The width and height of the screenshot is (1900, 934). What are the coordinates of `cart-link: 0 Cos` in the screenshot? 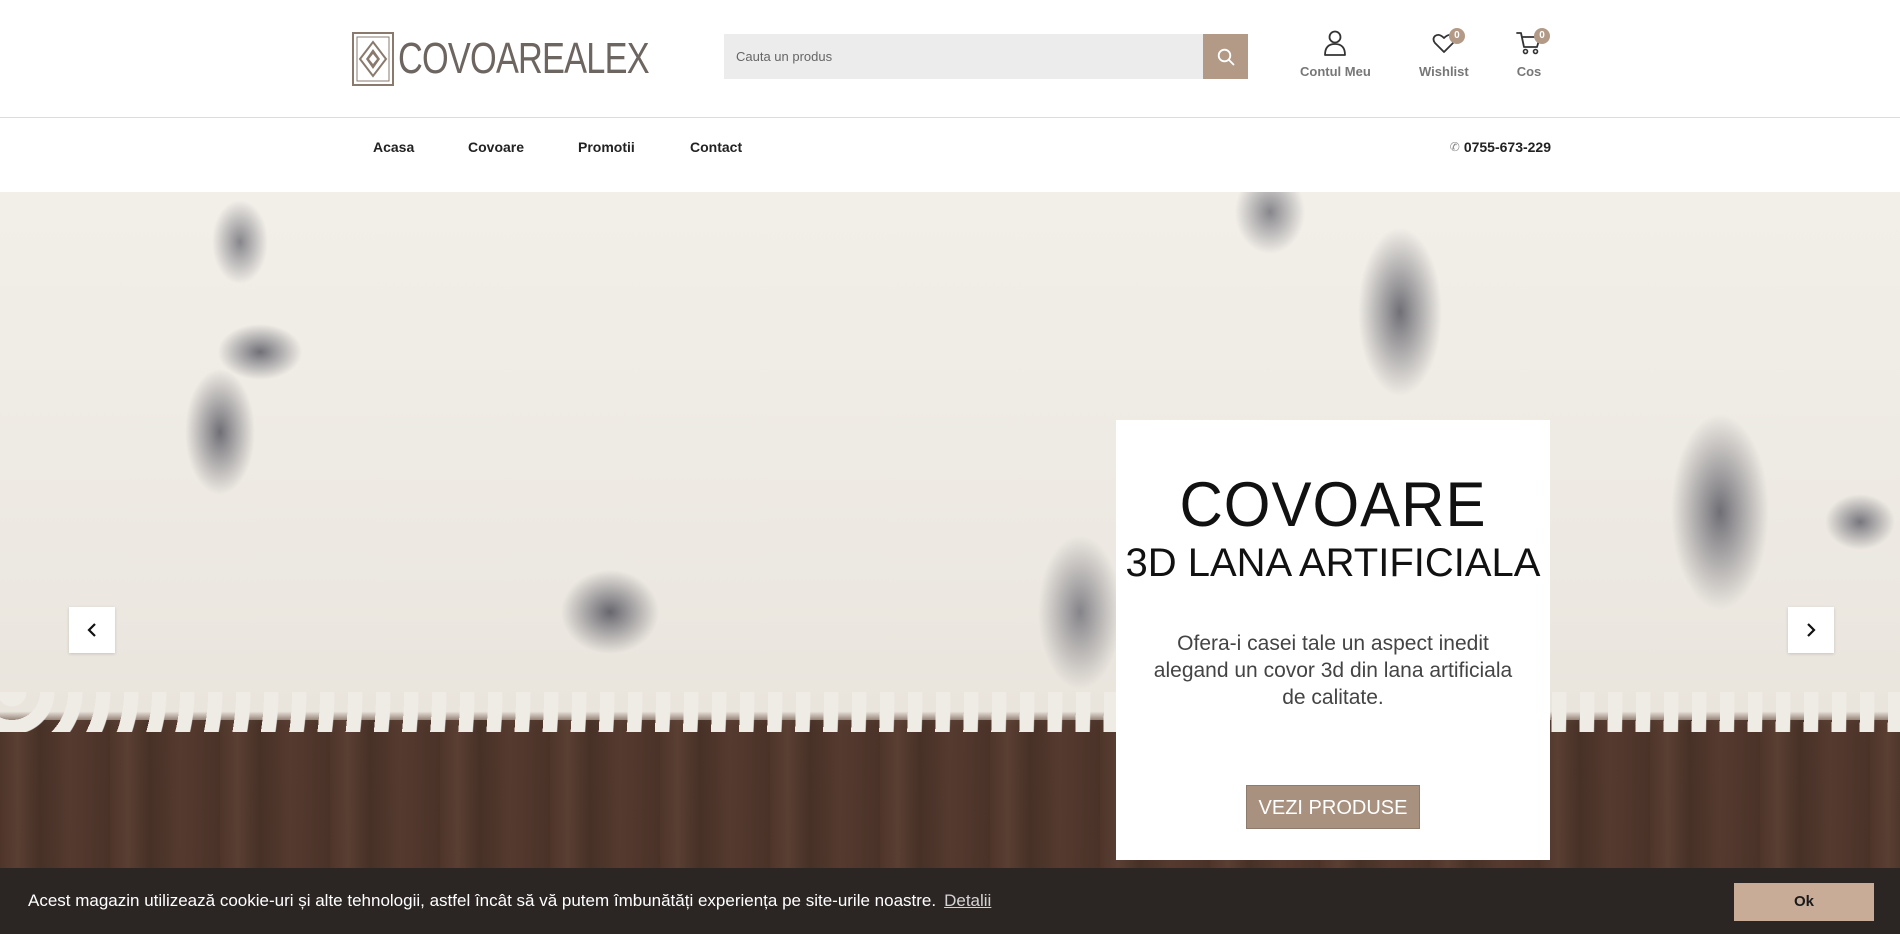 It's located at (1532, 53).